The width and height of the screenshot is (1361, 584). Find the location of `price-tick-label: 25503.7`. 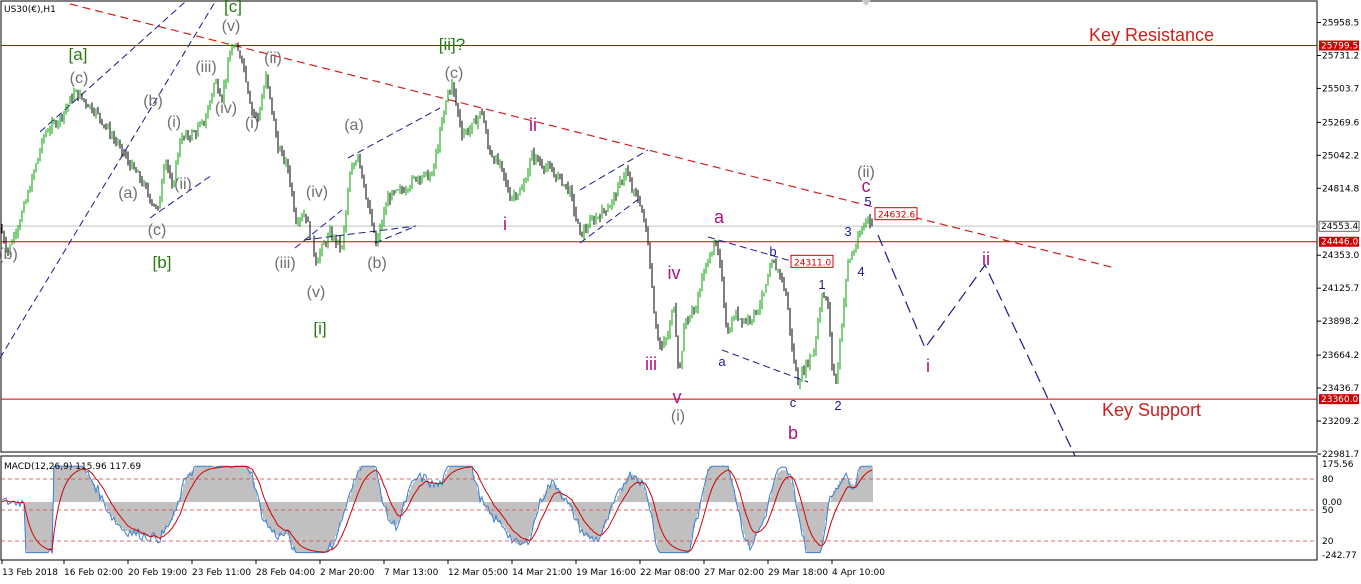

price-tick-label: 25503.7 is located at coordinates (1340, 89).